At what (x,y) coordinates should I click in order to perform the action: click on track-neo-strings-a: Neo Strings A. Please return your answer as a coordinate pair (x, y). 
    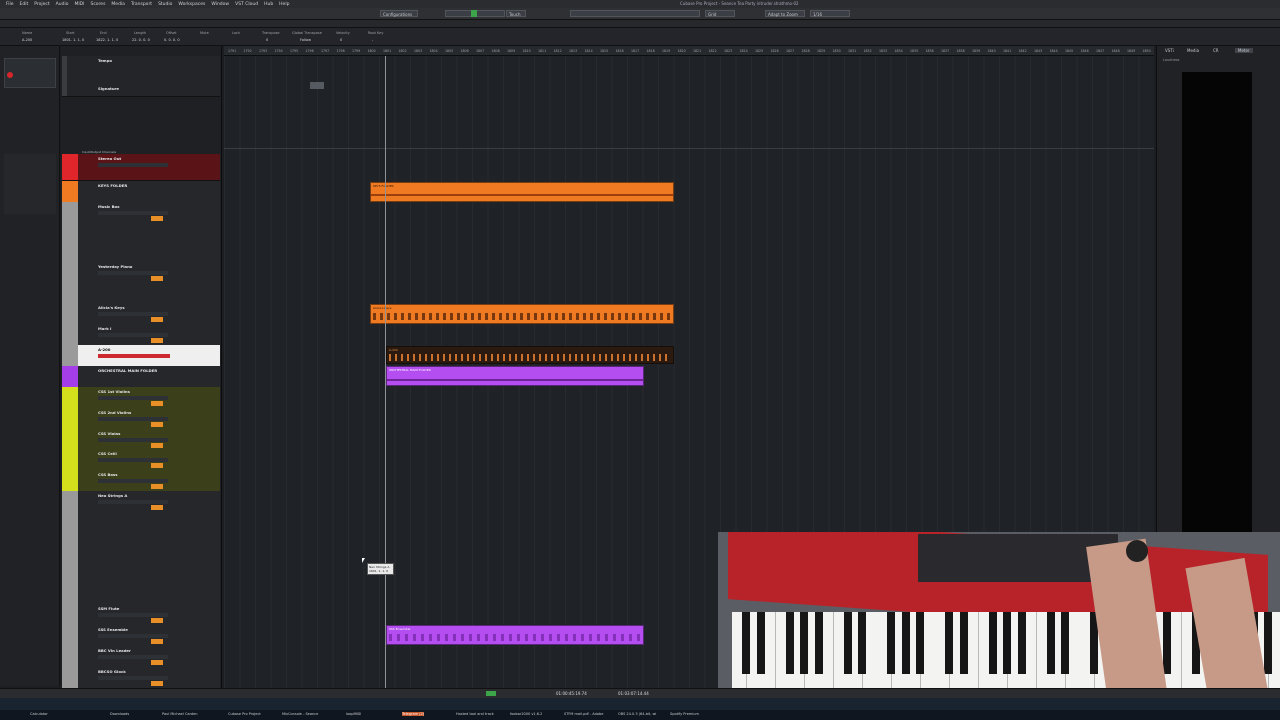
    Looking at the image, I should click on (141, 548).